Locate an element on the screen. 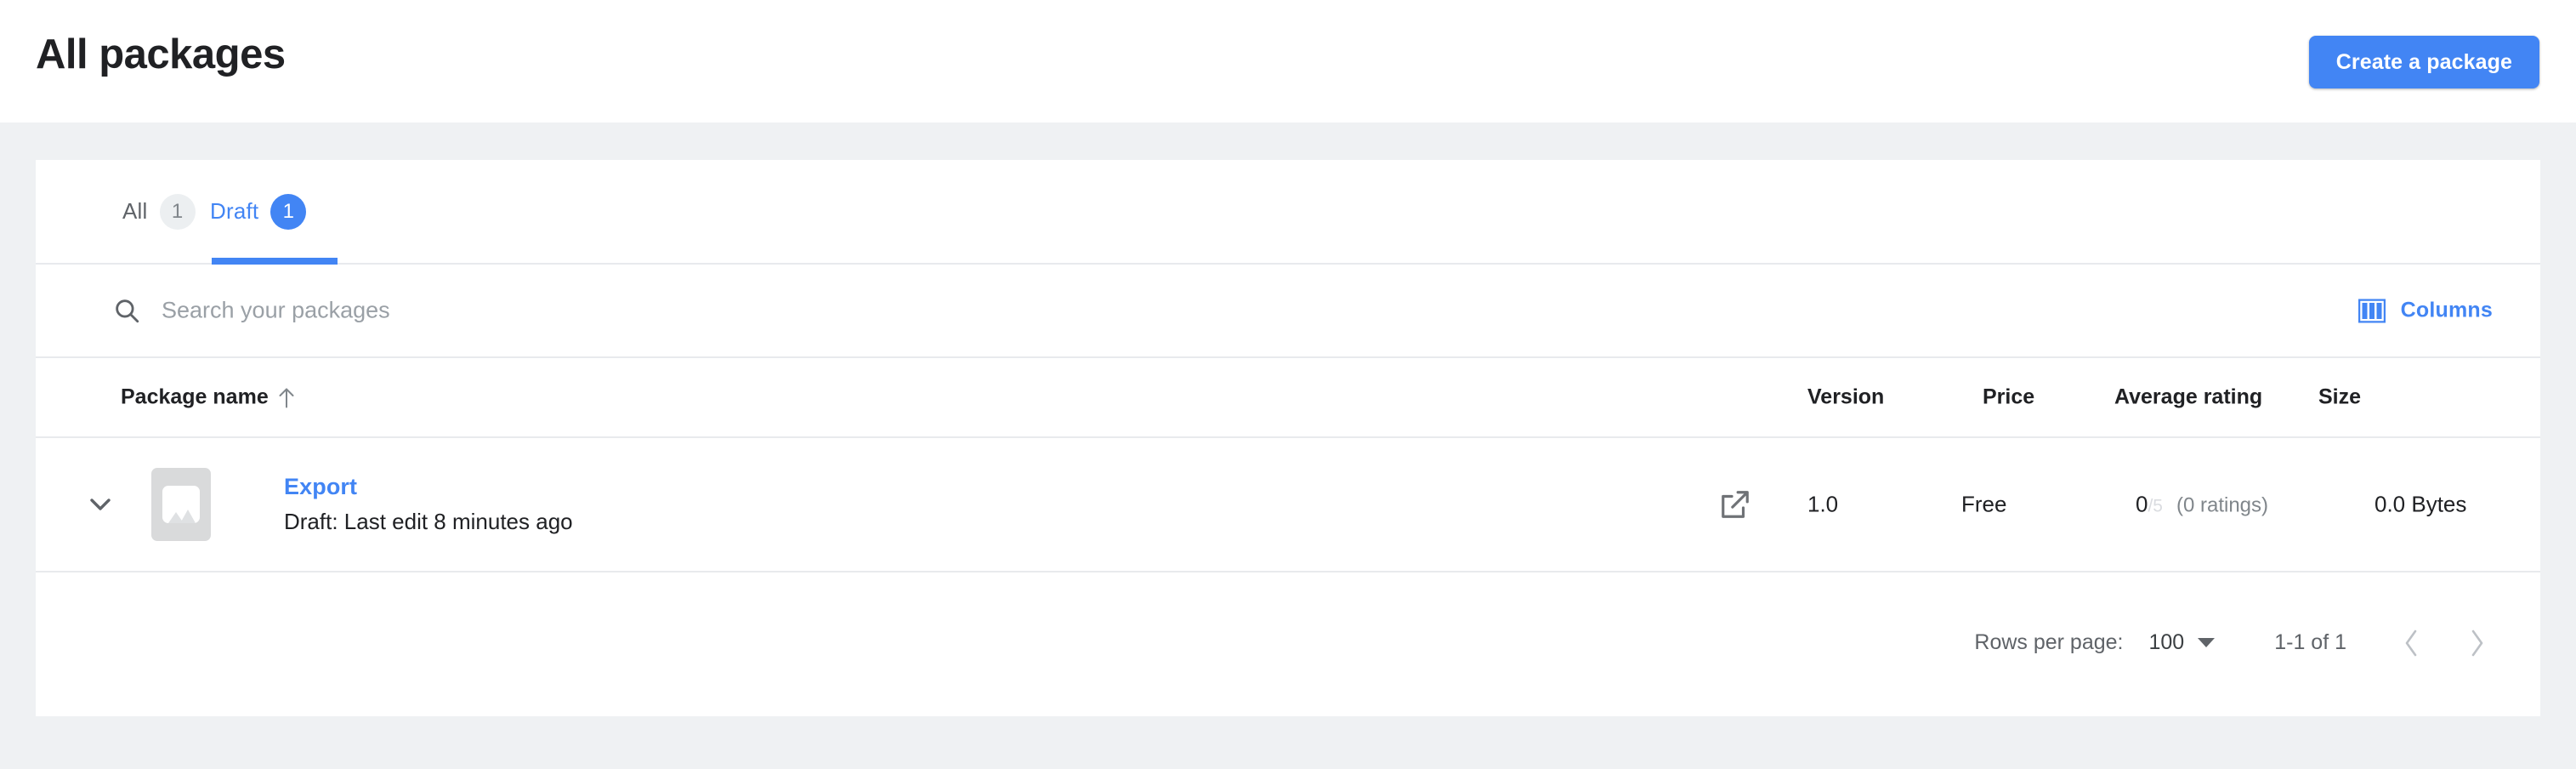 The image size is (2576, 769). rating-value: 0 is located at coordinates (2142, 504).